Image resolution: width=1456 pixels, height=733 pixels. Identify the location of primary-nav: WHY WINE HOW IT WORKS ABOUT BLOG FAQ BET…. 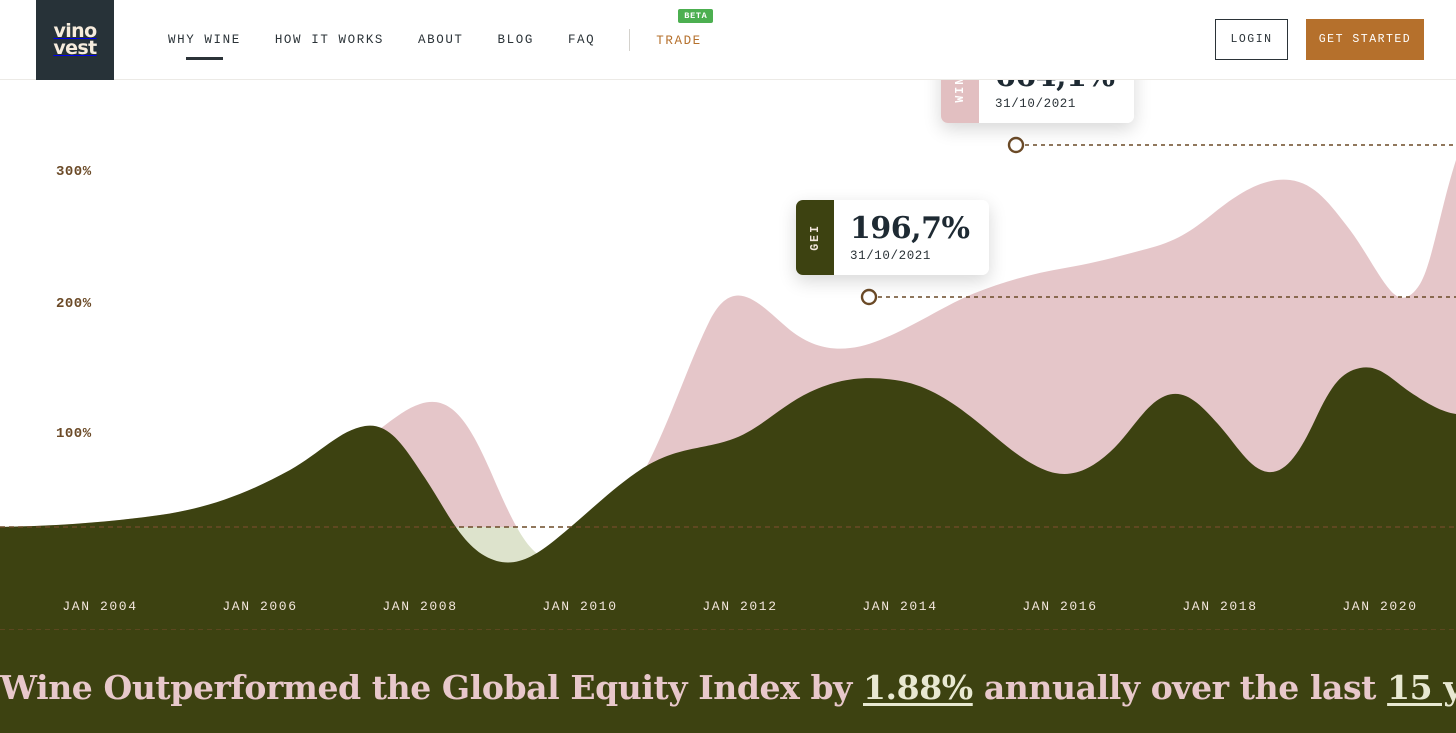
(441, 40).